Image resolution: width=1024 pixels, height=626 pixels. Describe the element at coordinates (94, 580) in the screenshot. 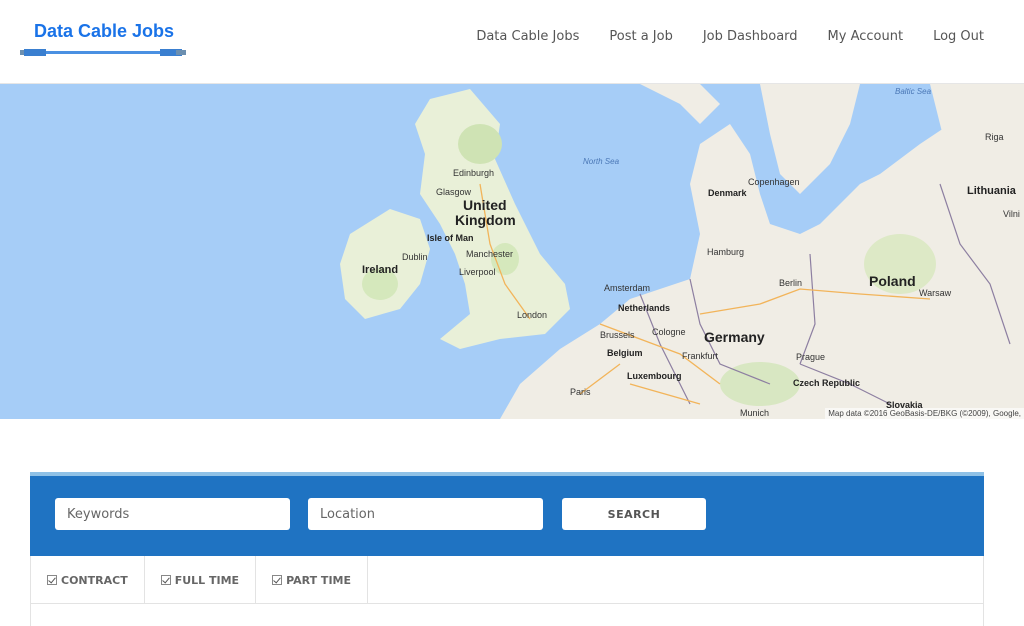

I see `filter-label: CONTRACT` at that location.